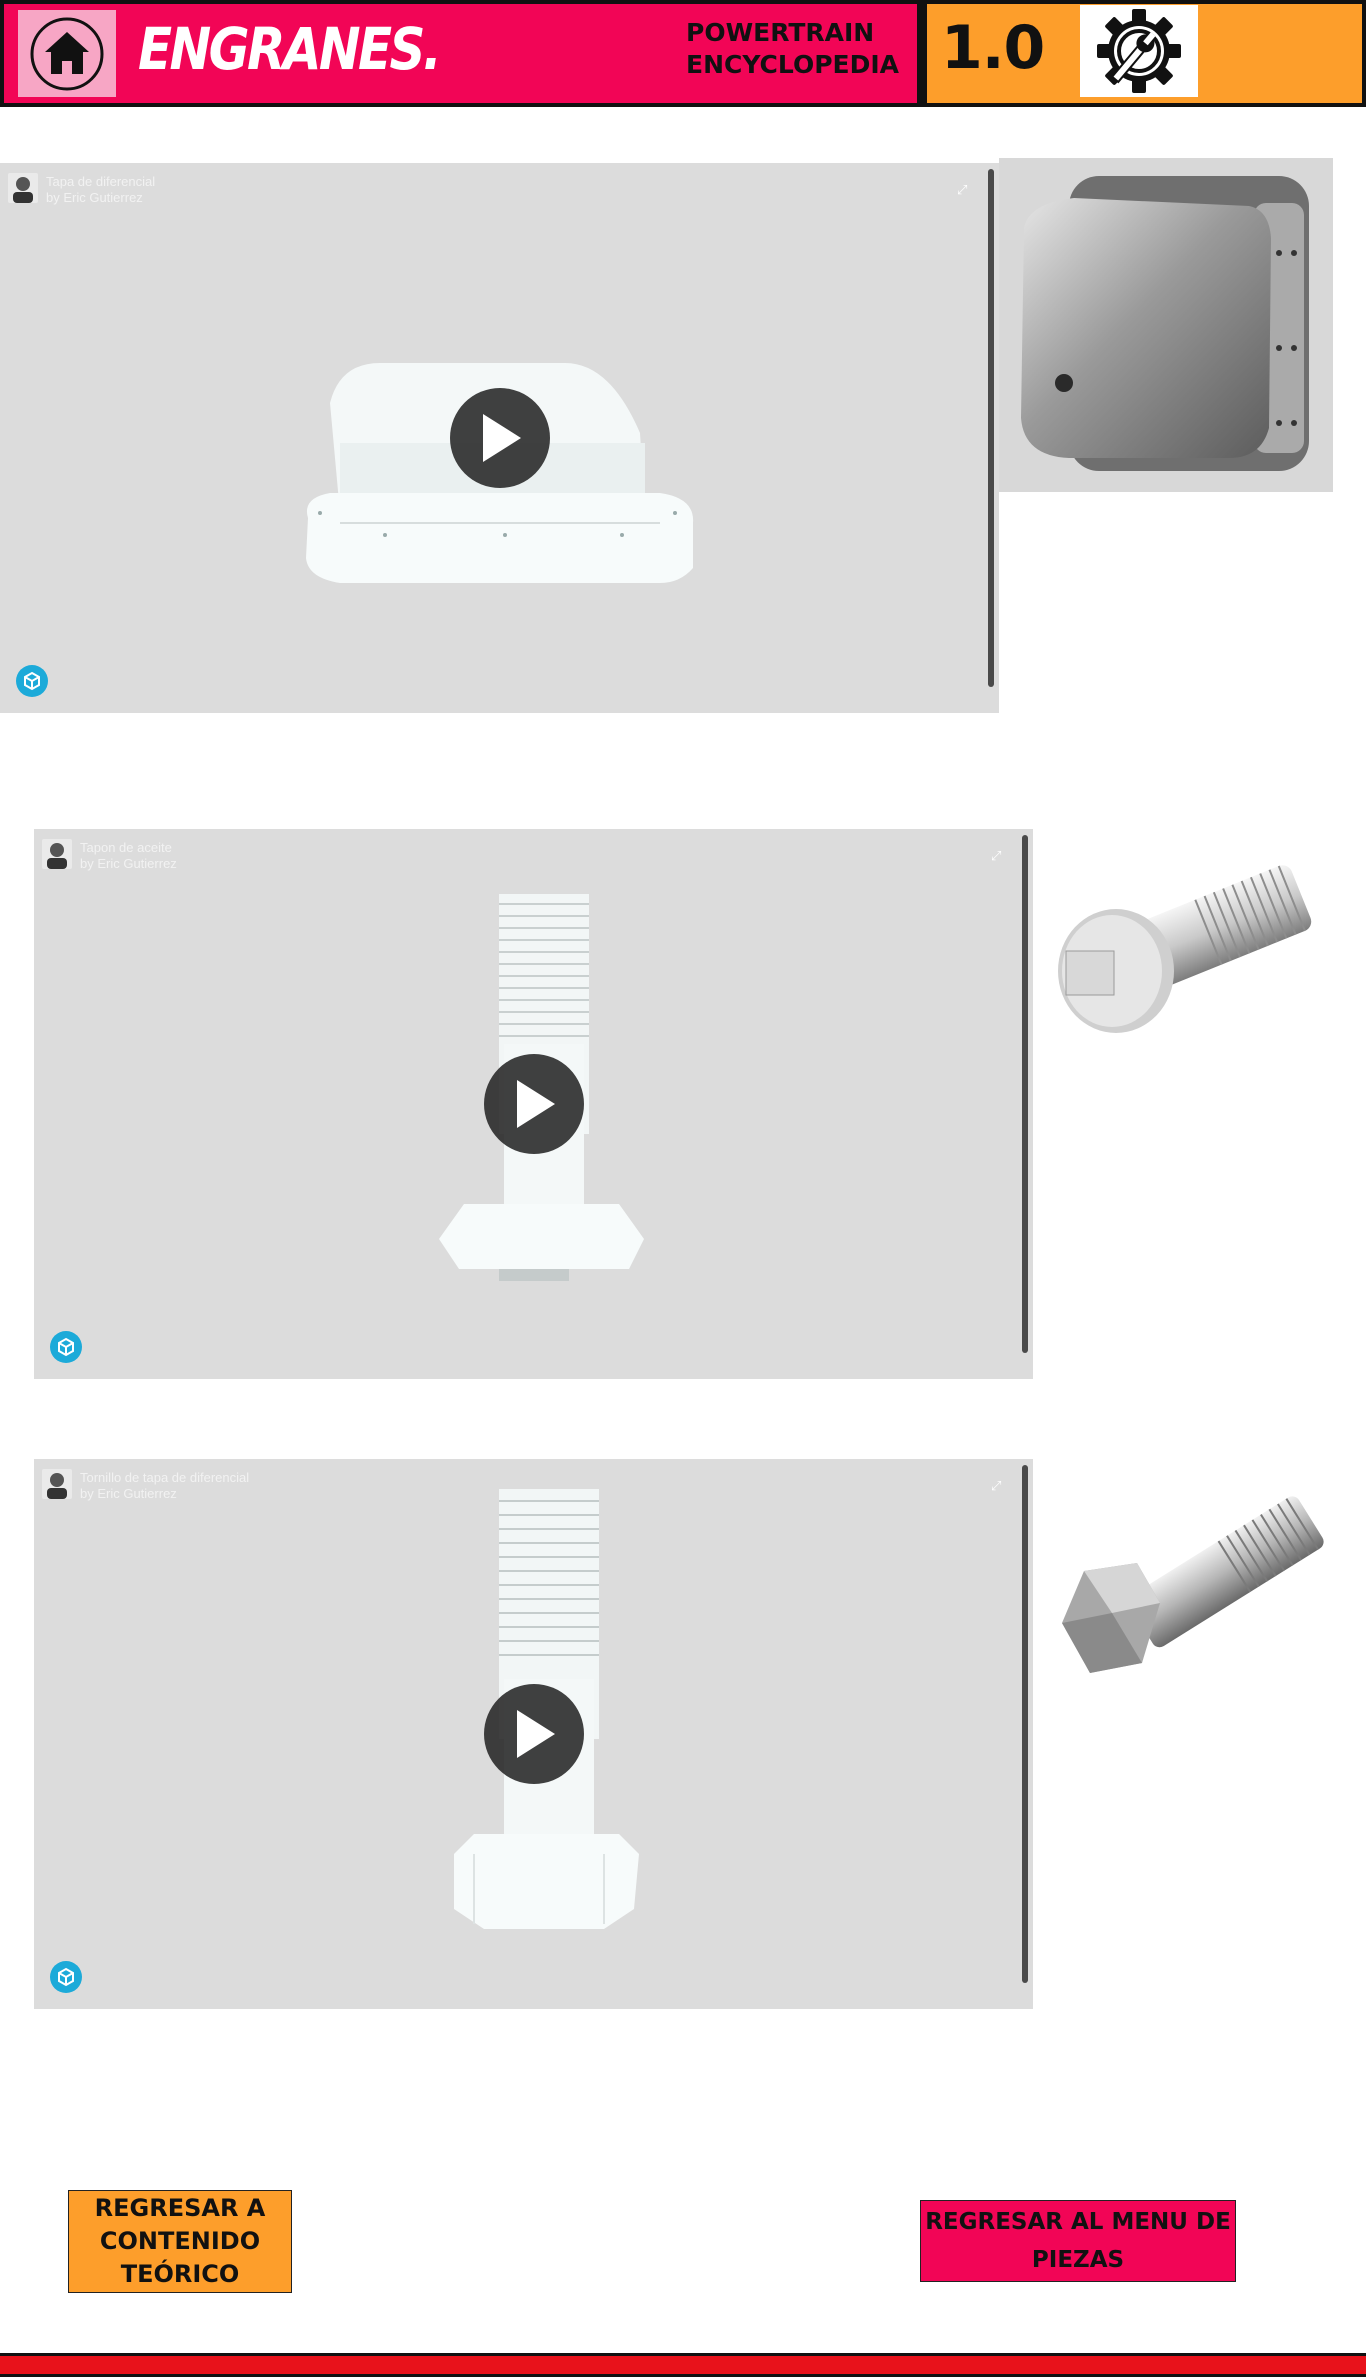 This screenshot has width=1366, height=2377. Describe the element at coordinates (993, 48) in the screenshot. I see `version-label: 1.0` at that location.